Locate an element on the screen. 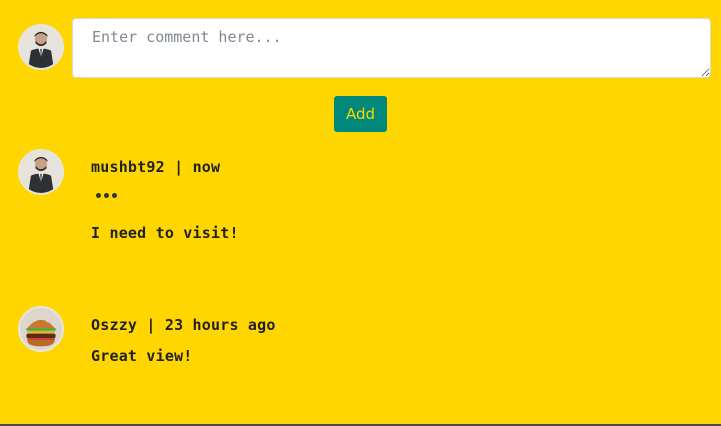  comment-author: mushbt92 is located at coordinates (128, 167).